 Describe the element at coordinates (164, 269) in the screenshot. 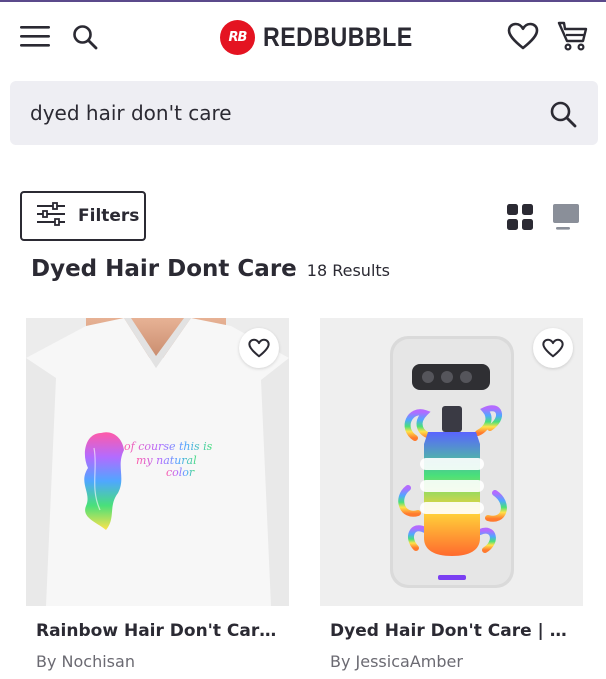

I see `page-title: Dyed Hair Dont Care` at that location.